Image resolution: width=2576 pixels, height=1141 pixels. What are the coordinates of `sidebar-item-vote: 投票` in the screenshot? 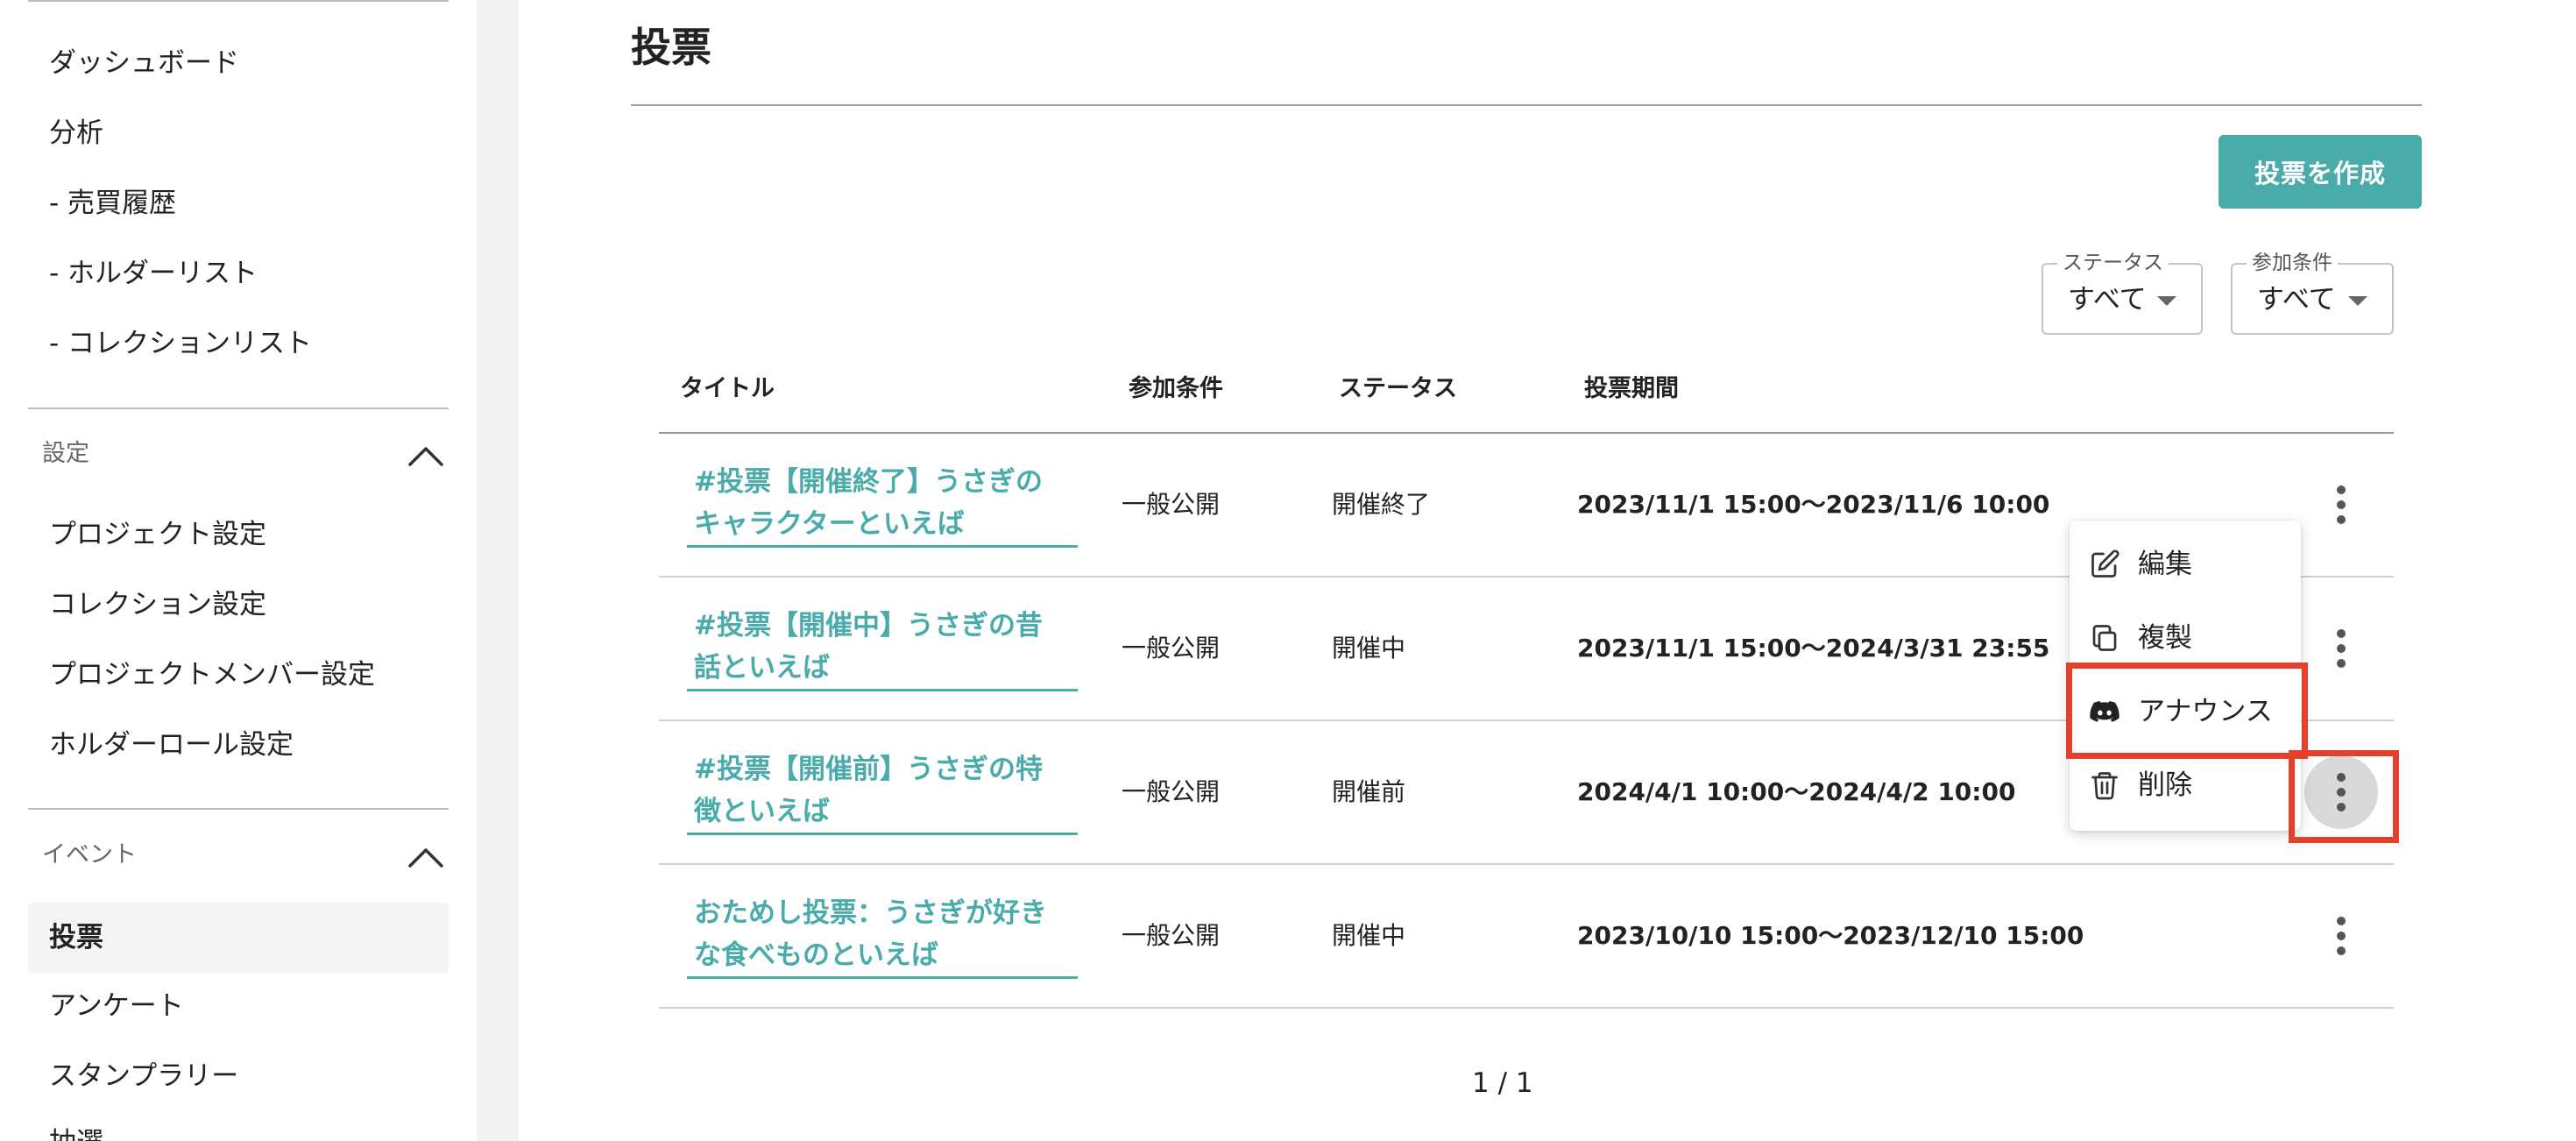 It's located at (76, 938).